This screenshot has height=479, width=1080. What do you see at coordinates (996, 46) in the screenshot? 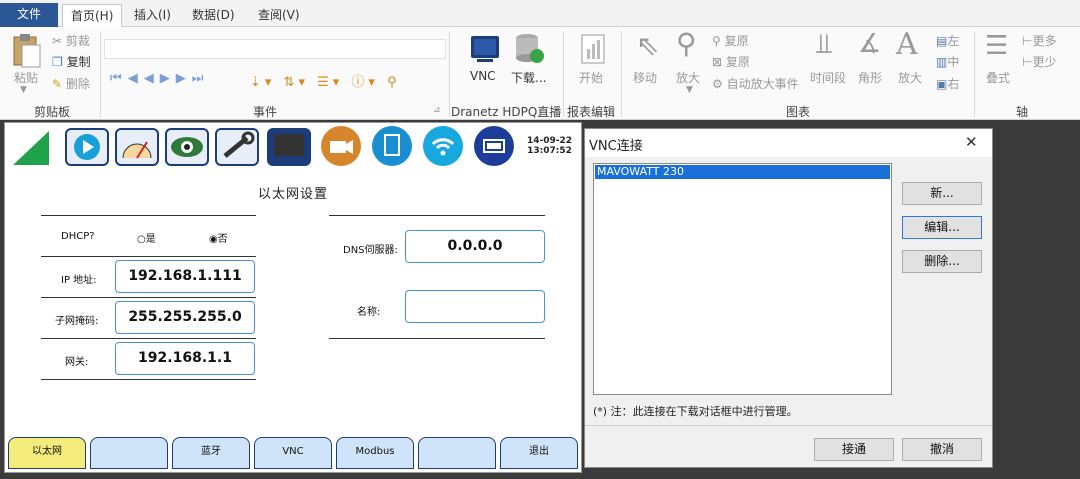
I see `overlay-axis-icon: ☰` at bounding box center [996, 46].